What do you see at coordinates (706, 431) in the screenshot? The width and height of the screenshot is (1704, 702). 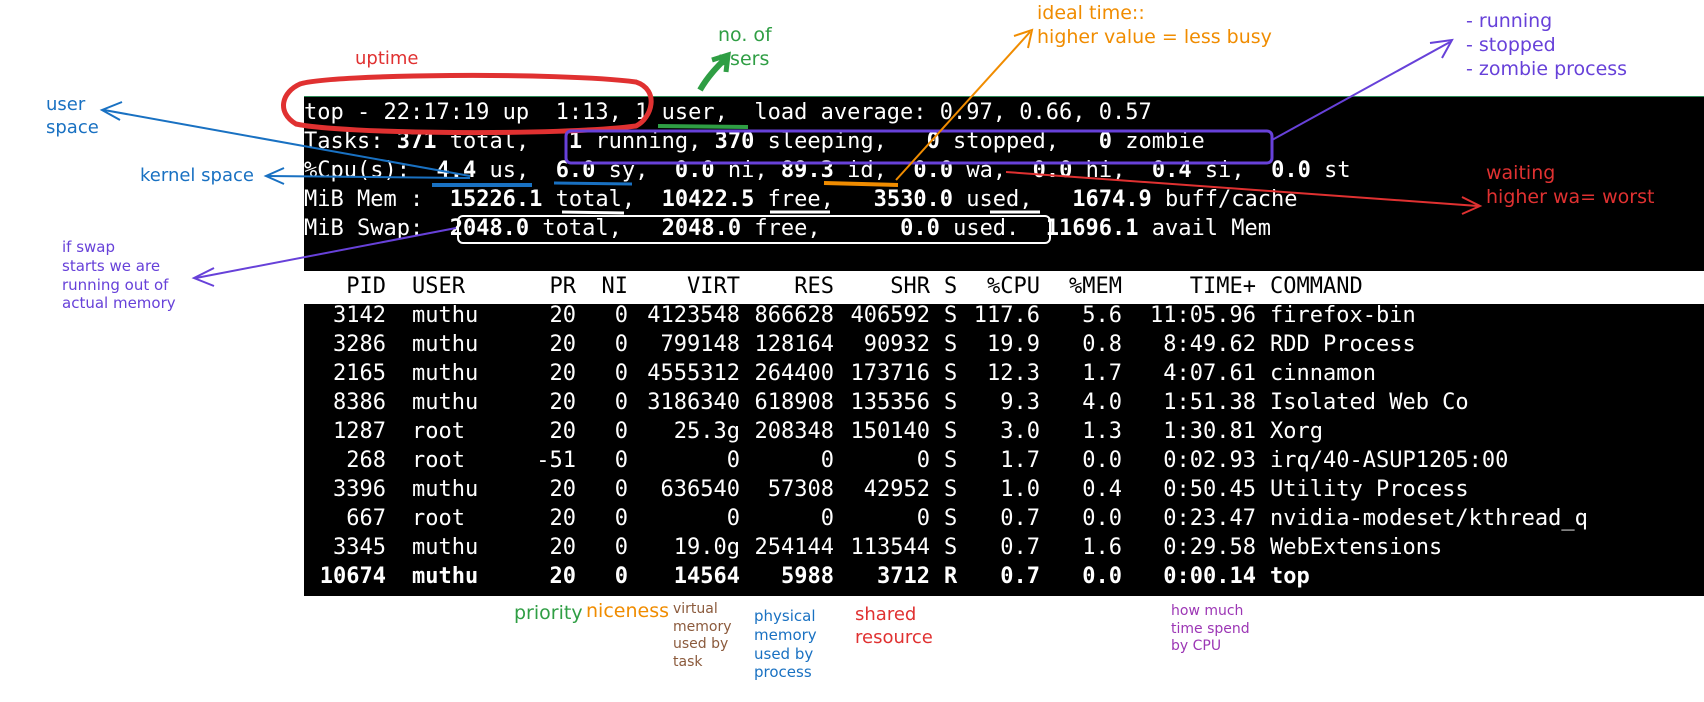 I see `cell-virt: 25.3g` at bounding box center [706, 431].